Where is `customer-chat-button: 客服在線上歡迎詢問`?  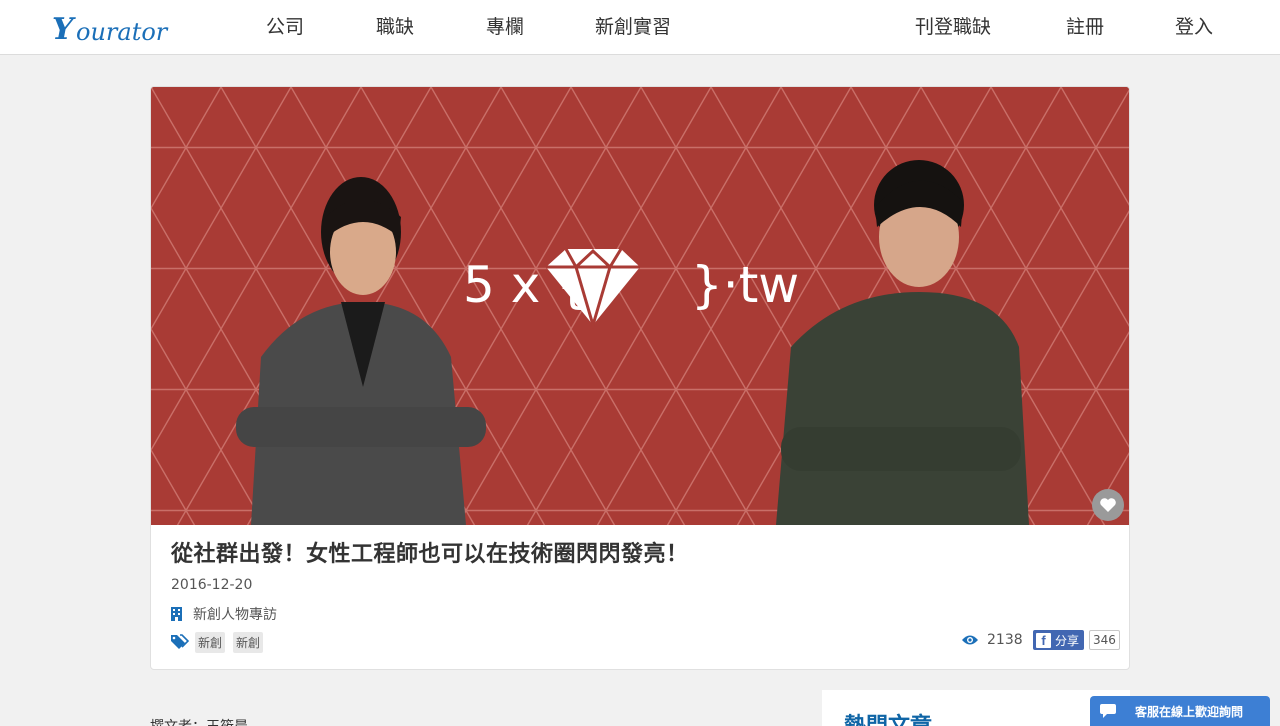
customer-chat-button: 客服在線上歡迎詢問 is located at coordinates (1180, 711).